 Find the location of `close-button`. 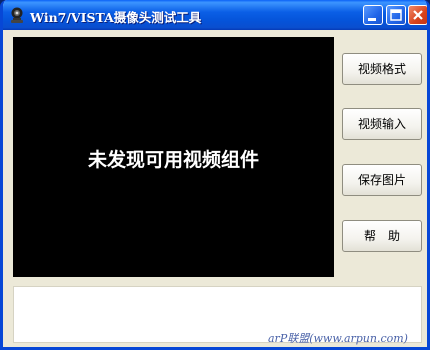

close-button is located at coordinates (417, 15).